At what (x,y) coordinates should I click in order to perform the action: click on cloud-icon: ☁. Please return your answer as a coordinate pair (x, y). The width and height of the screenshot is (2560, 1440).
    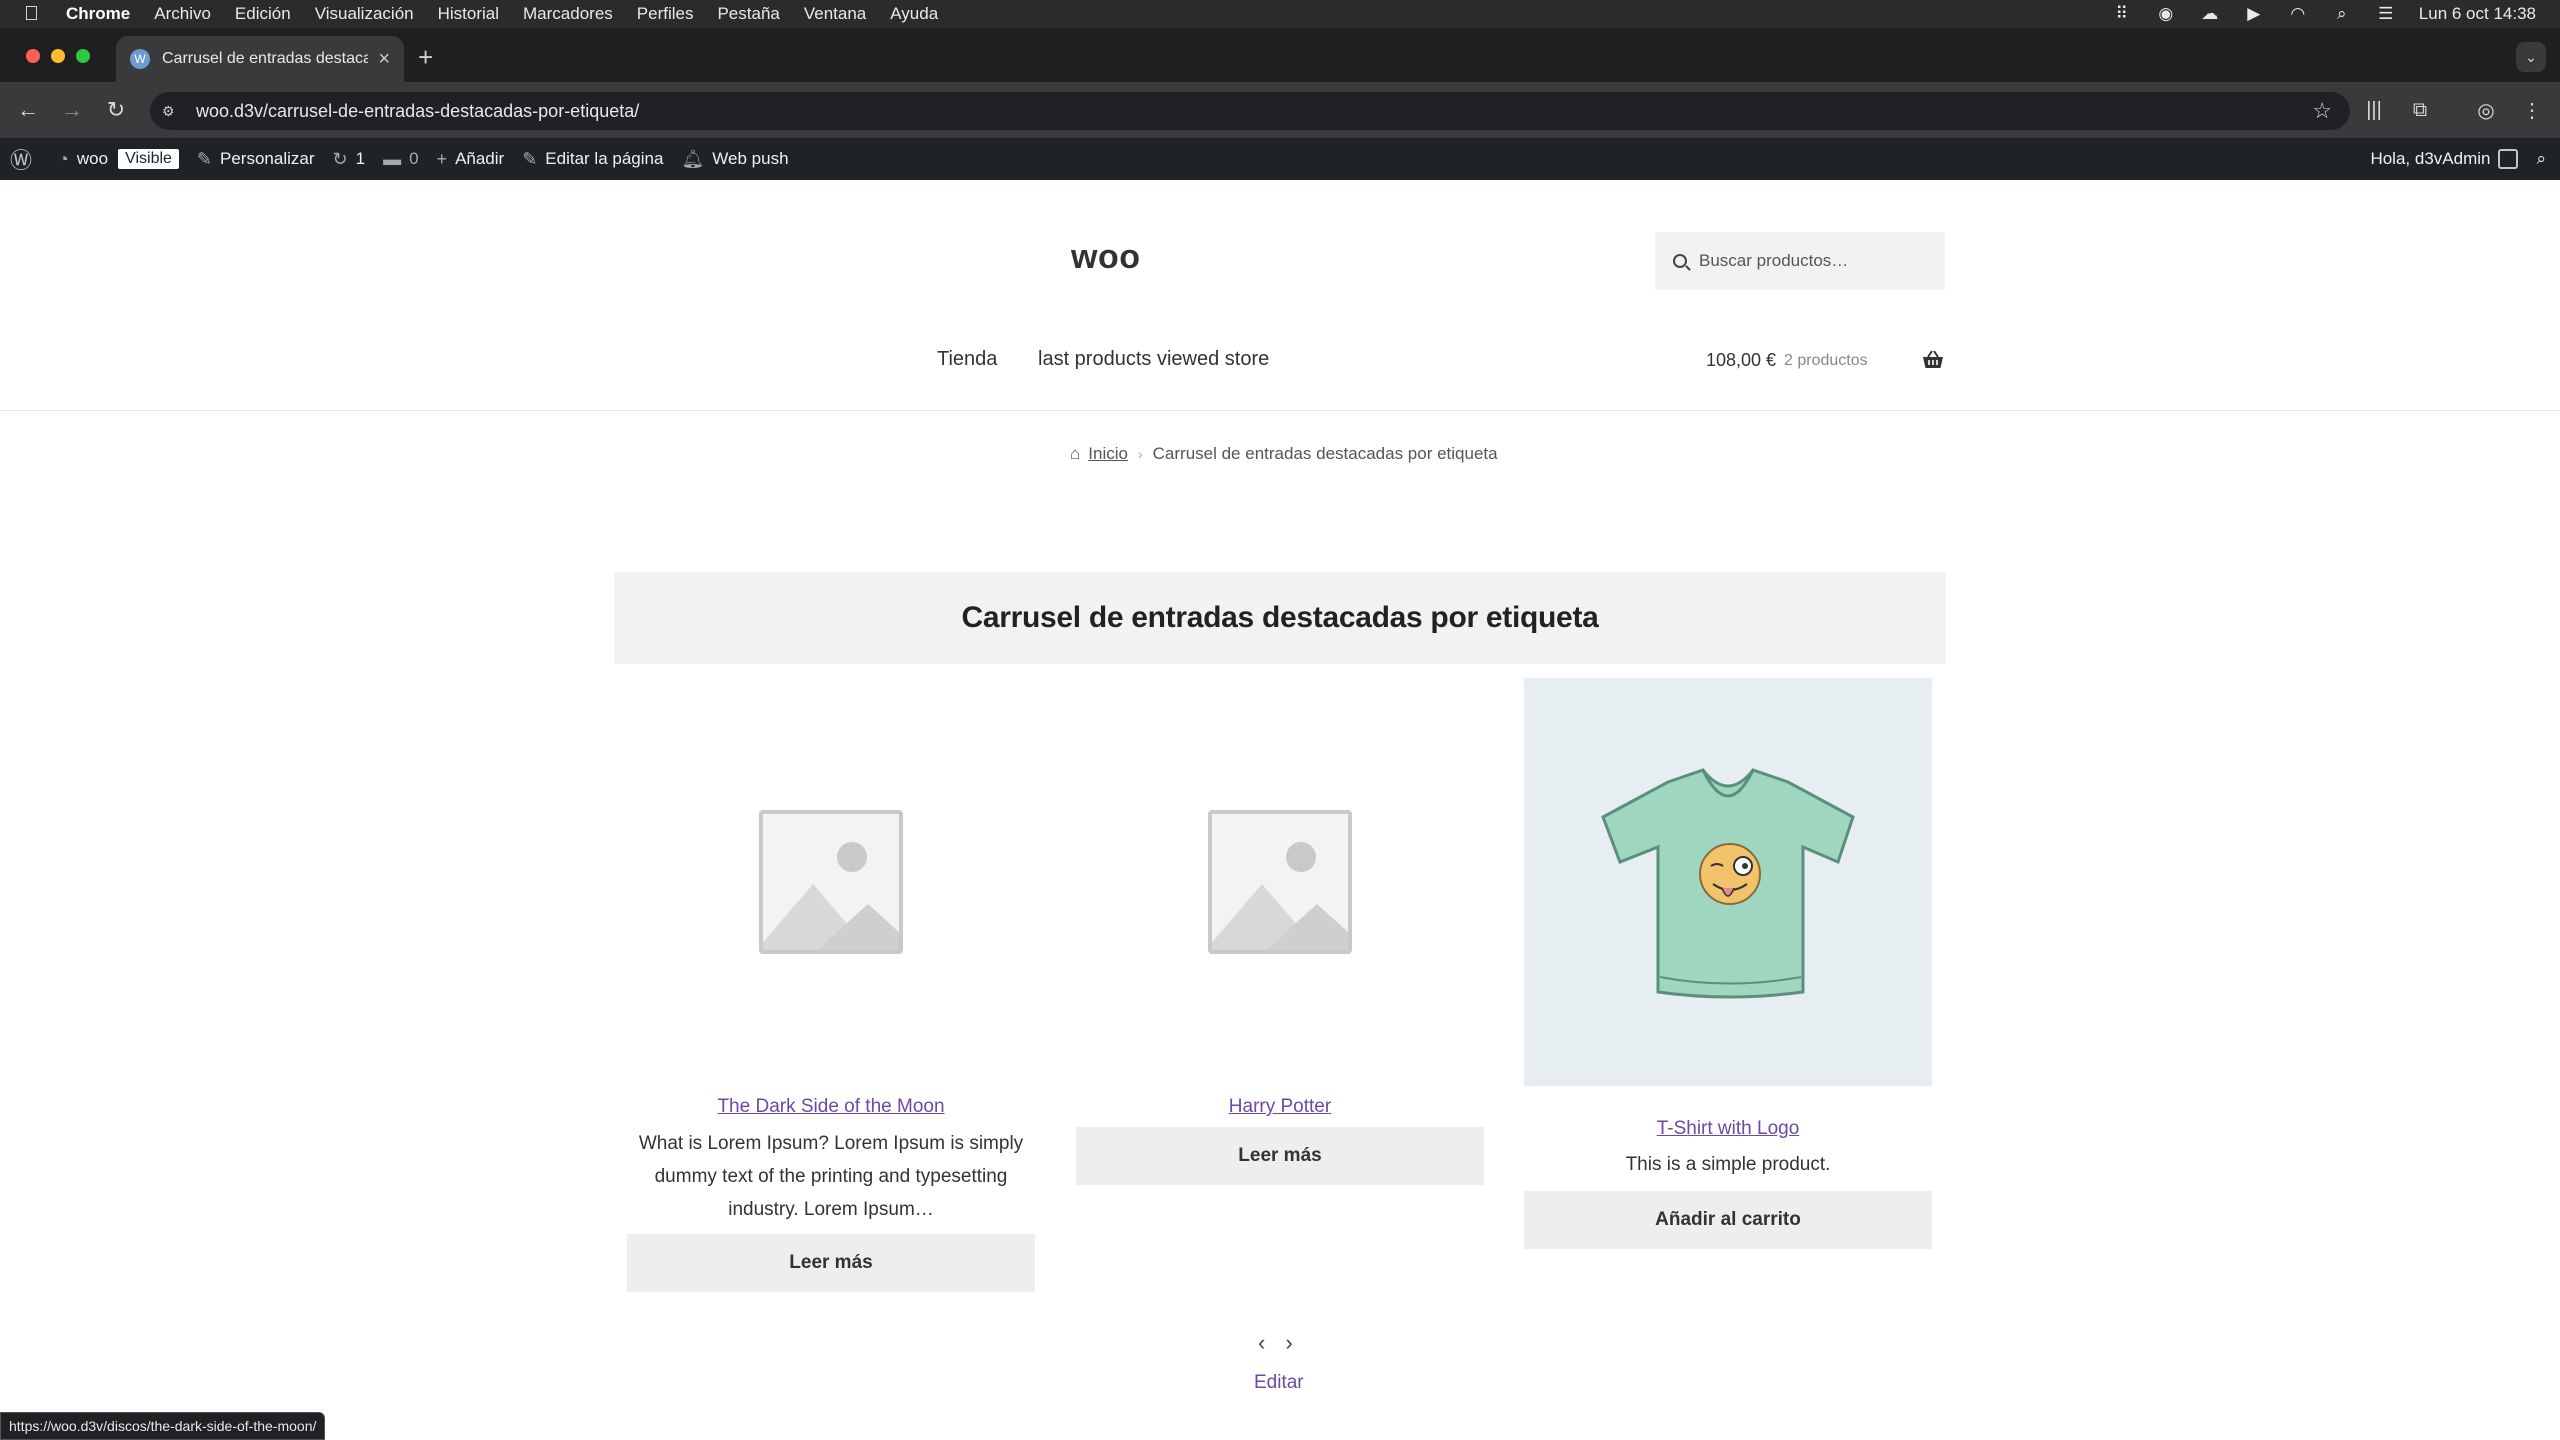
    Looking at the image, I should click on (2210, 13).